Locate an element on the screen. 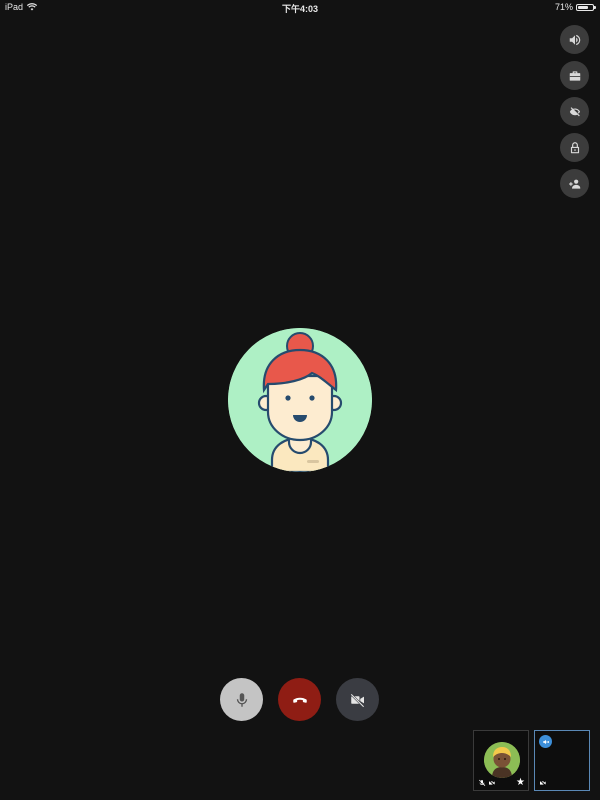 The image size is (600, 800). participant-thumbnail-selected is located at coordinates (562, 760).